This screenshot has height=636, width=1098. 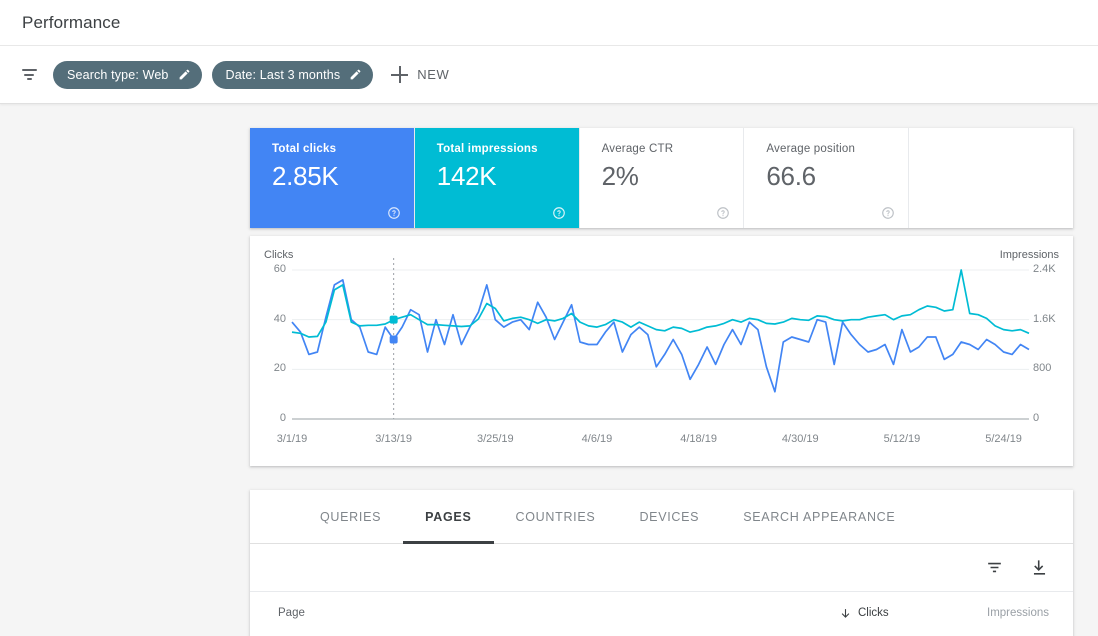 I want to click on chart-x-tick: 5/12/19, so click(x=902, y=439).